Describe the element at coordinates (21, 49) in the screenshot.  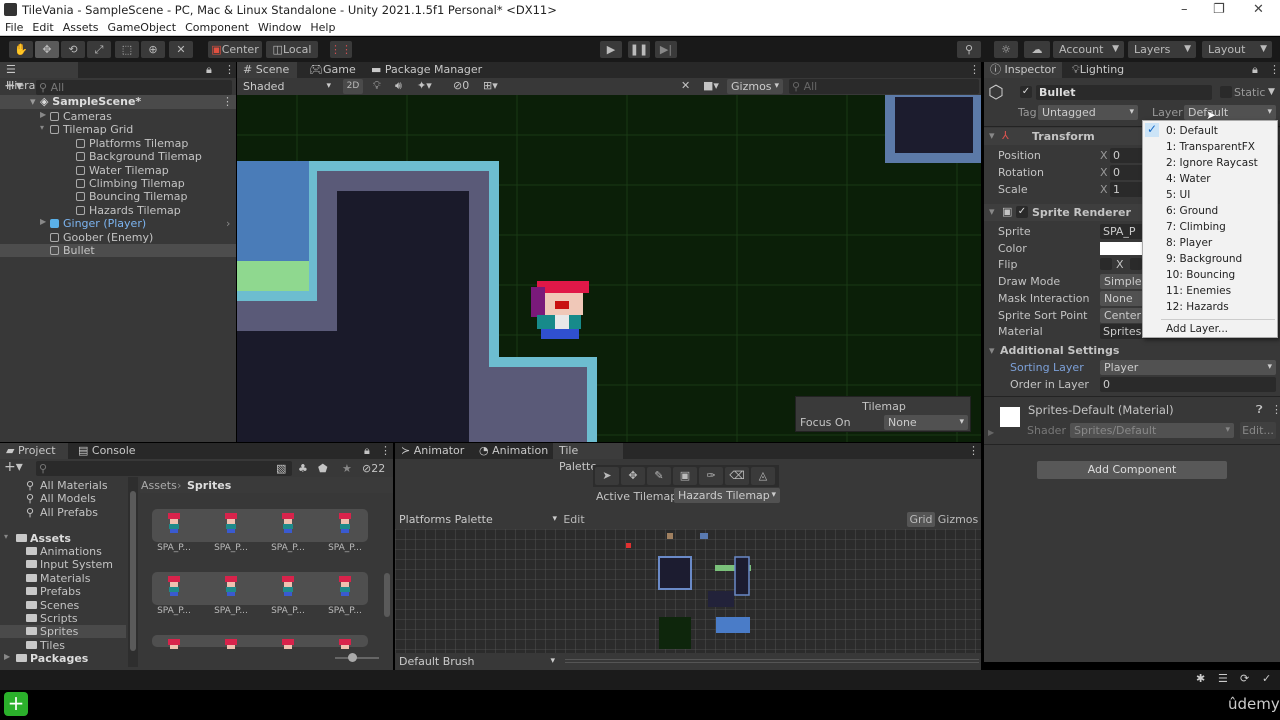
I see `hand-tool-button: ✋` at that location.